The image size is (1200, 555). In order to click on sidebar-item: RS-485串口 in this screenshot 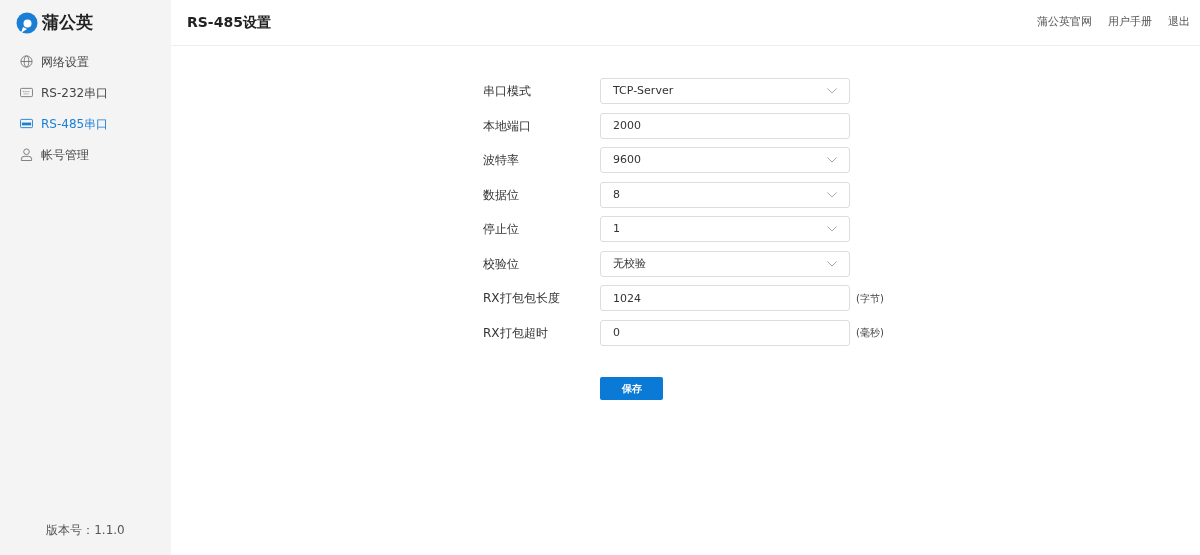, I will do `click(85, 123)`.